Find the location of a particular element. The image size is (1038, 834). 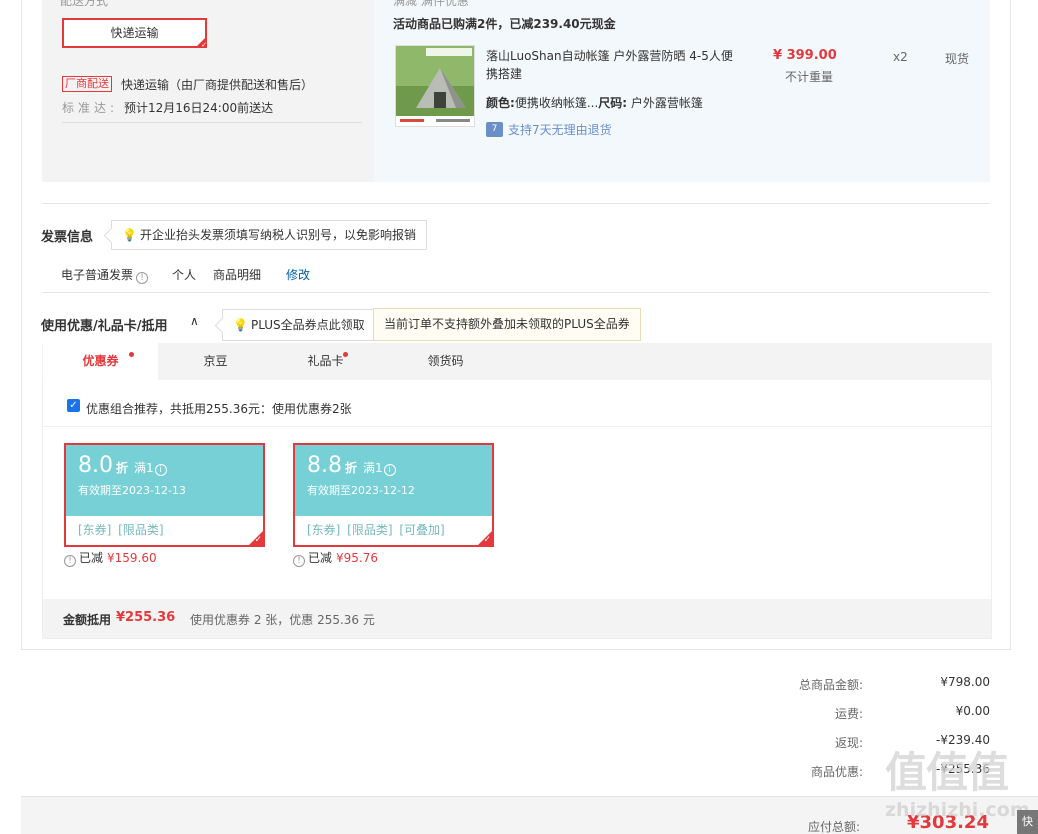

site-watermark: 值值值 zhizhizhi.com is located at coordinates (960, 790).